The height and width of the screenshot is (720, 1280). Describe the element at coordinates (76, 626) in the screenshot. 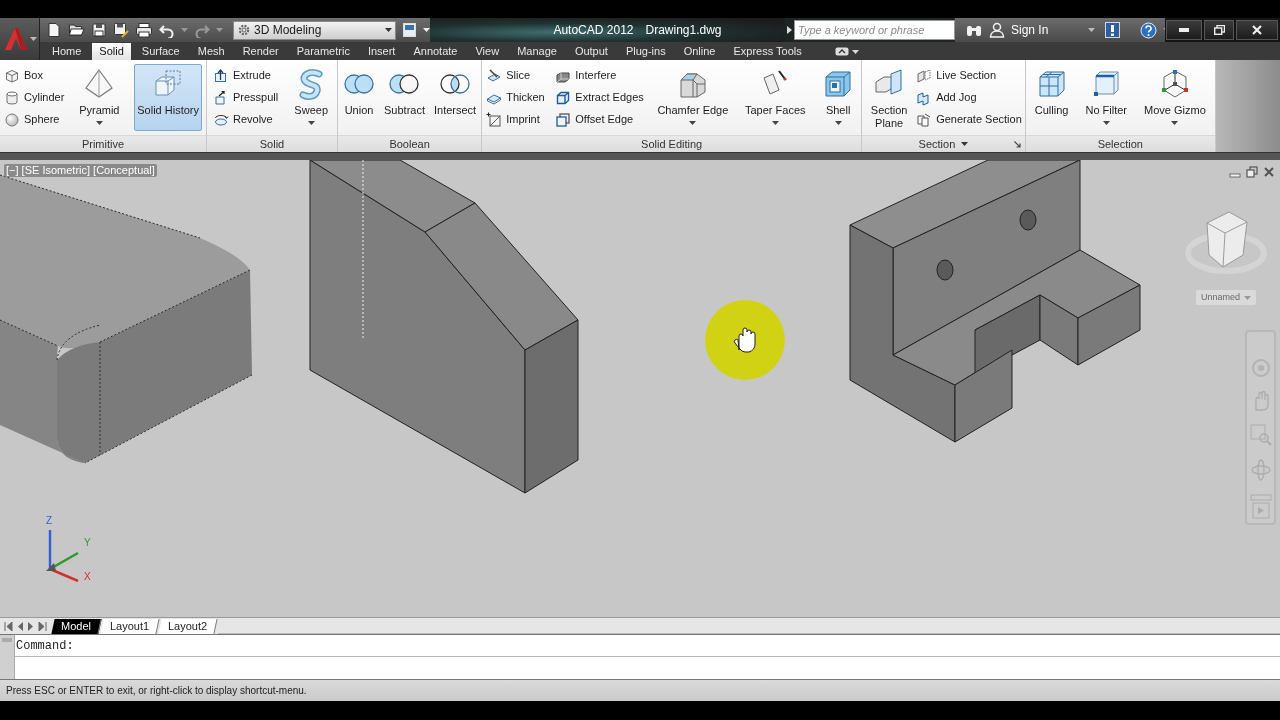

I see `layout-tab: Model` at that location.